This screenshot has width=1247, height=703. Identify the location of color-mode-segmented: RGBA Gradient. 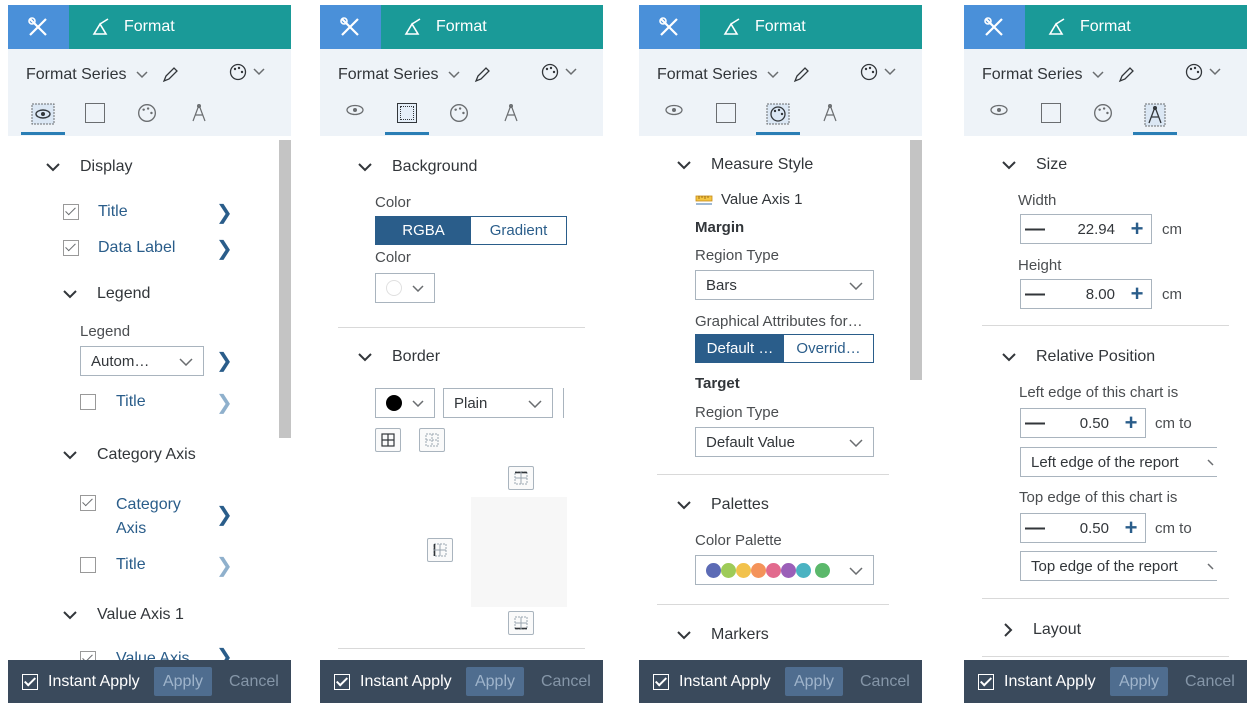
(471, 230).